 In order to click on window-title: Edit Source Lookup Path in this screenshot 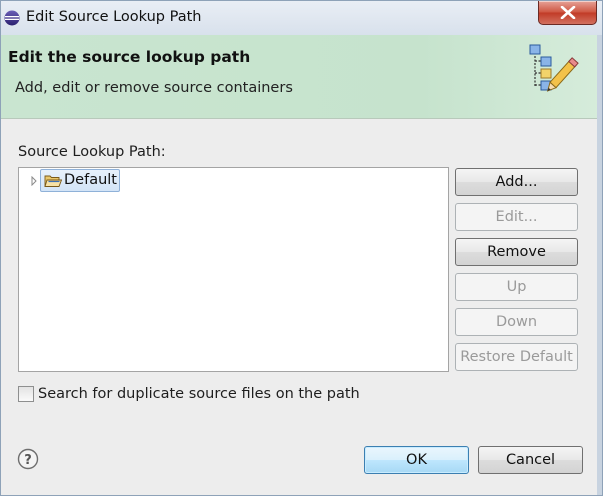, I will do `click(114, 17)`.